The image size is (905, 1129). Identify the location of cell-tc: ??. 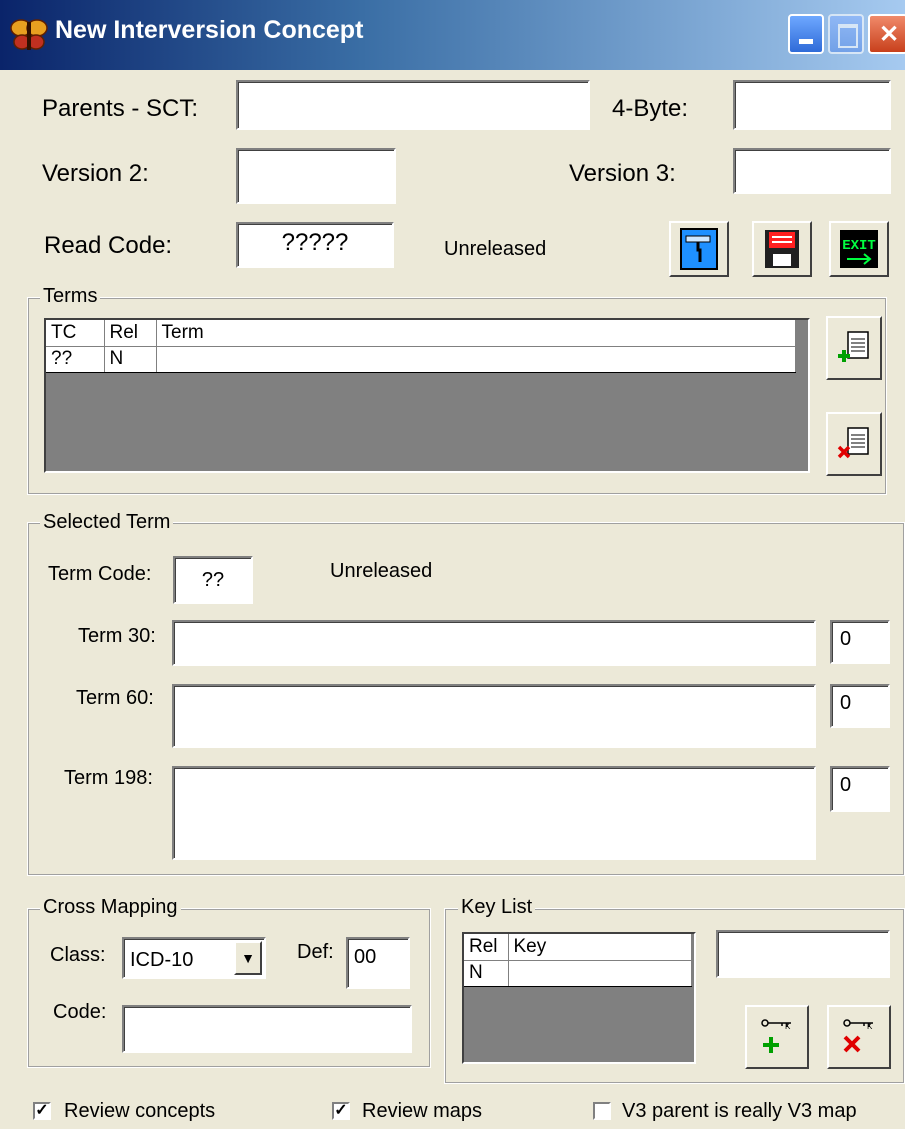
(75, 359).